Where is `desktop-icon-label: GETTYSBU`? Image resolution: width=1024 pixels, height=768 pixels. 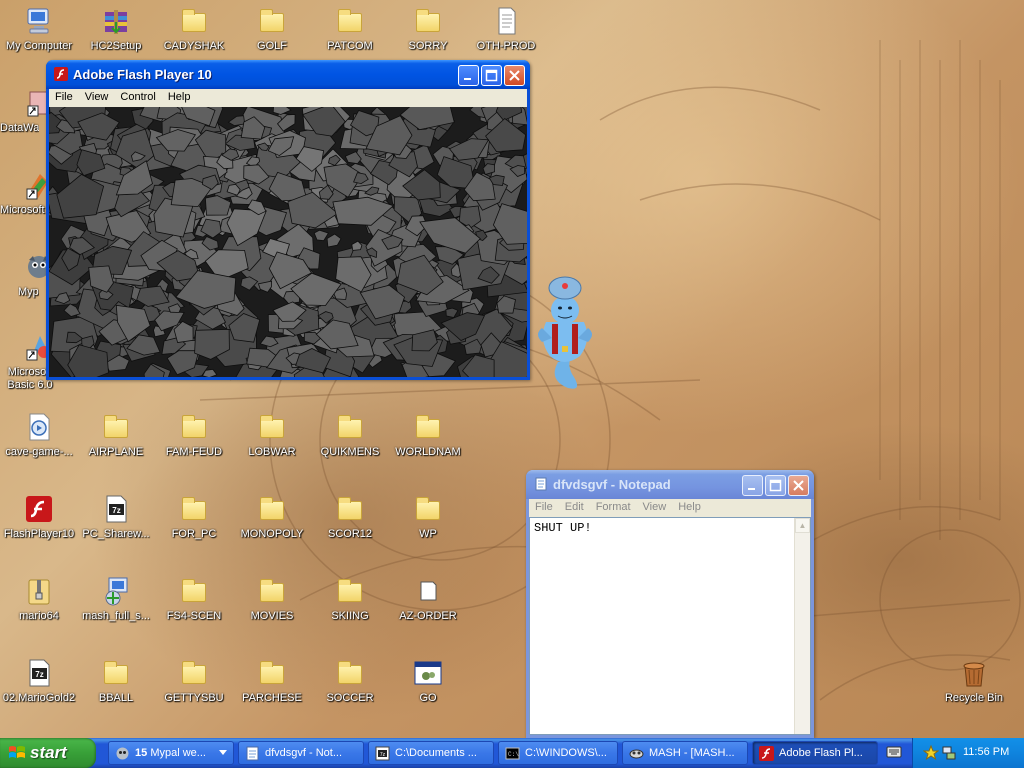 desktop-icon-label: GETTYSBU is located at coordinates (194, 698).